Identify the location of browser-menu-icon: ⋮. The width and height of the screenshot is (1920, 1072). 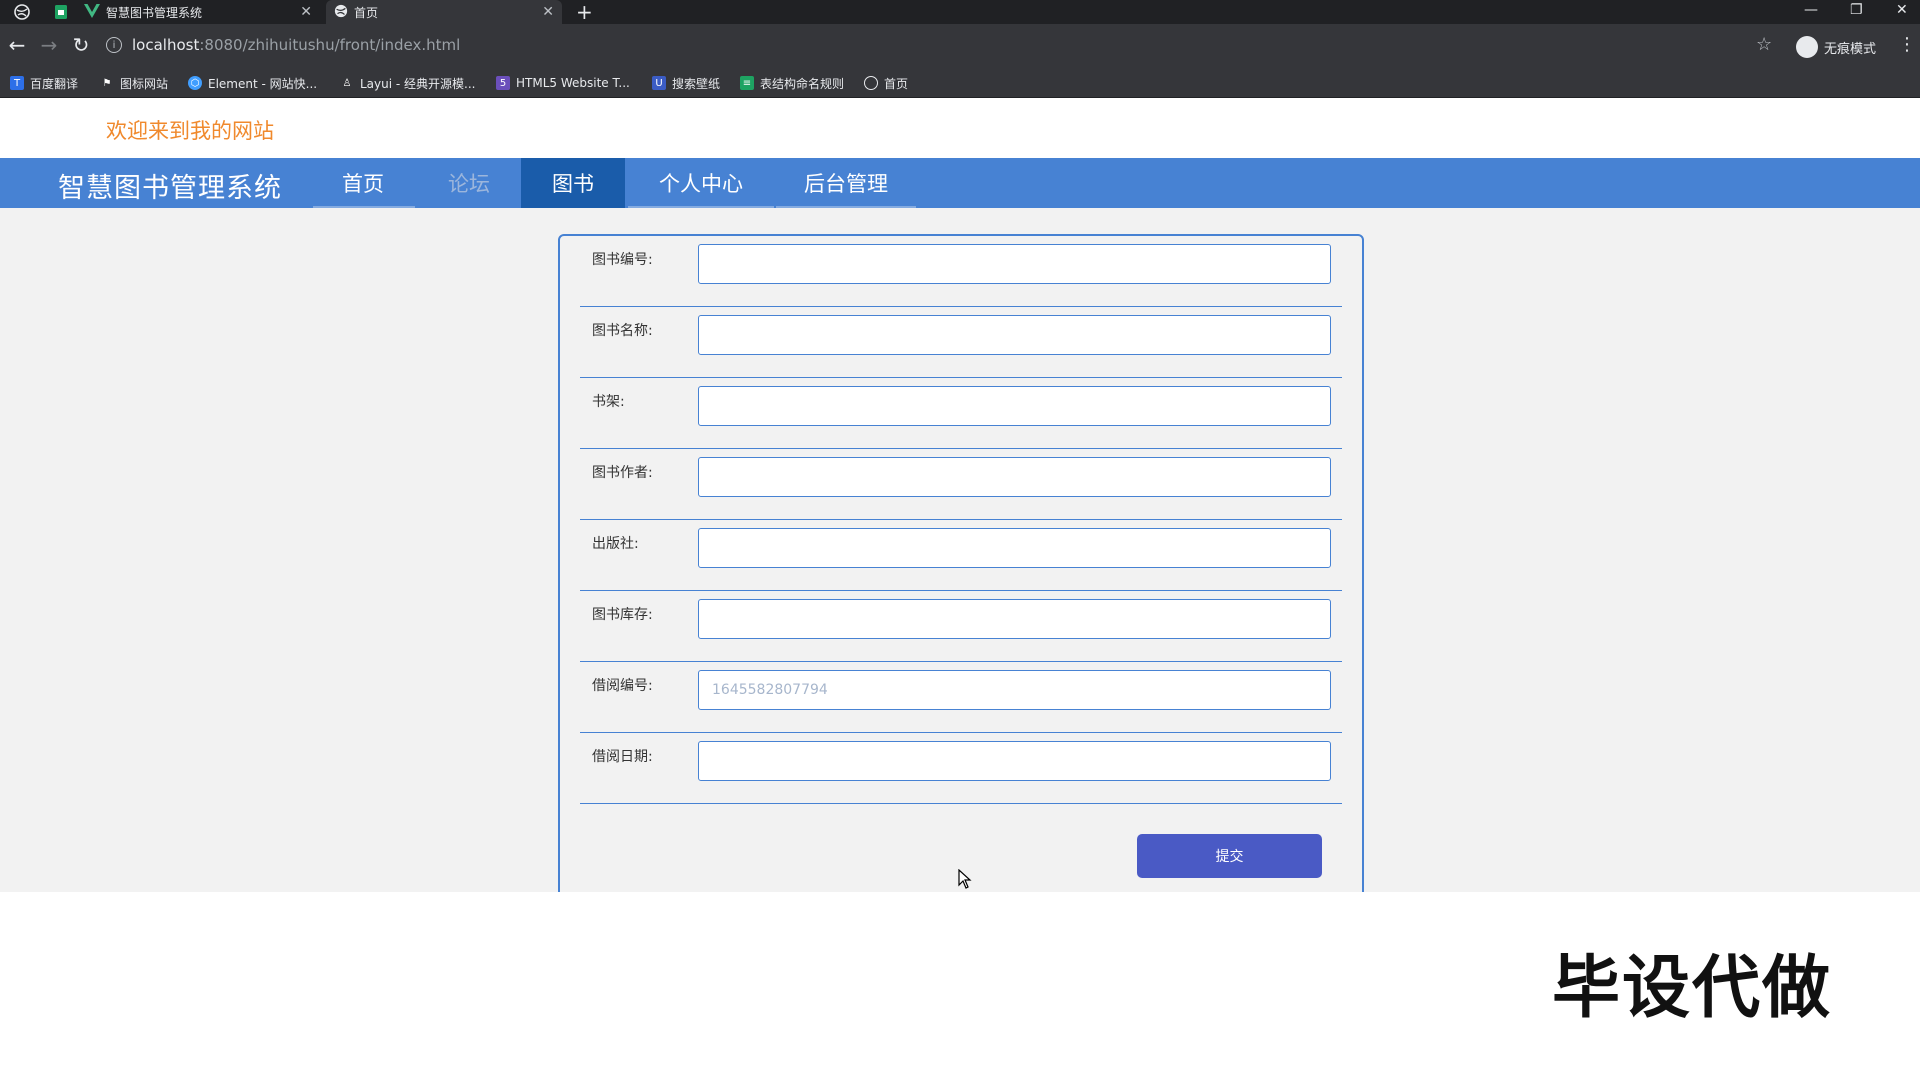
(1907, 44).